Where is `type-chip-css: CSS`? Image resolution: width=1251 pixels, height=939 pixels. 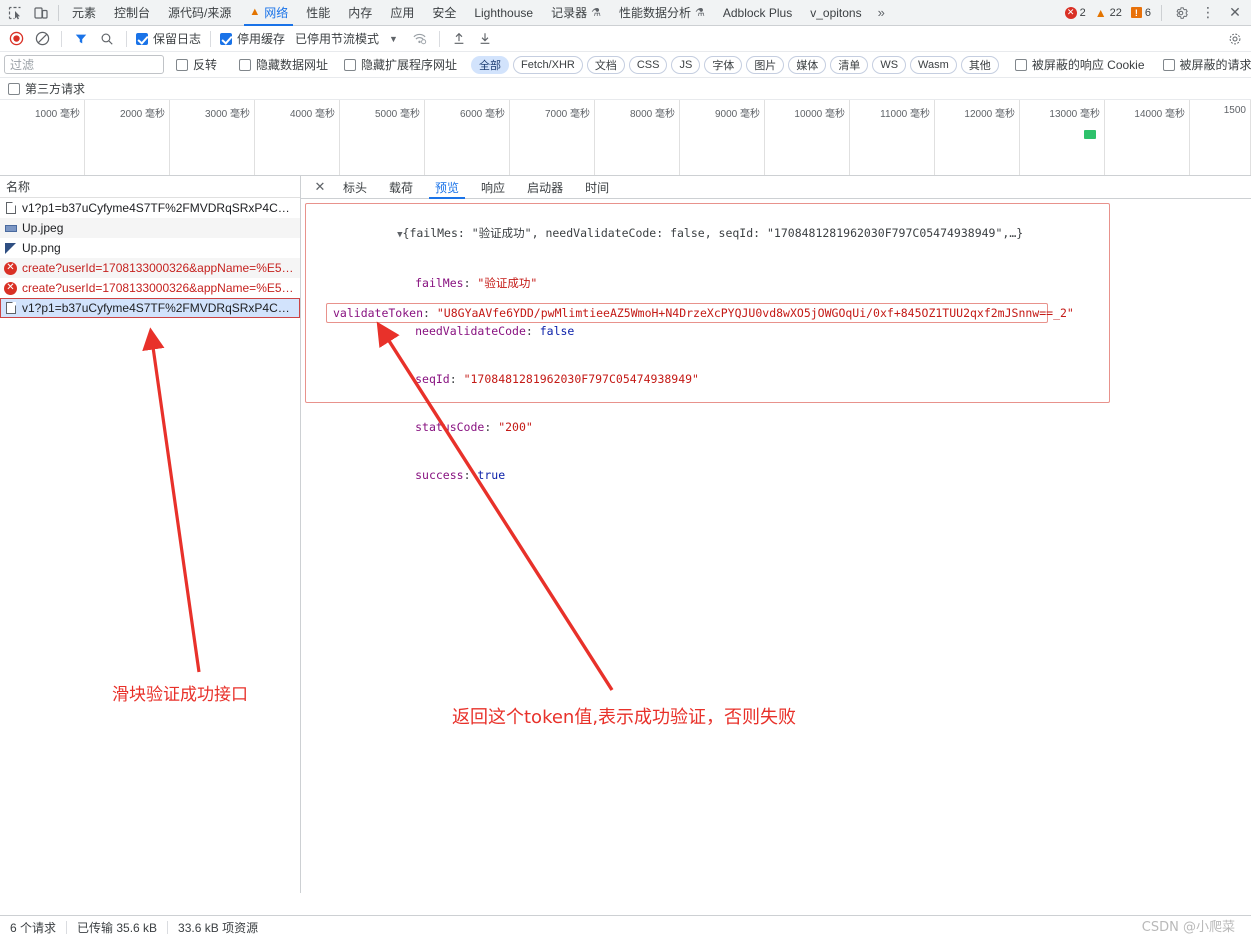 type-chip-css: CSS is located at coordinates (648, 64).